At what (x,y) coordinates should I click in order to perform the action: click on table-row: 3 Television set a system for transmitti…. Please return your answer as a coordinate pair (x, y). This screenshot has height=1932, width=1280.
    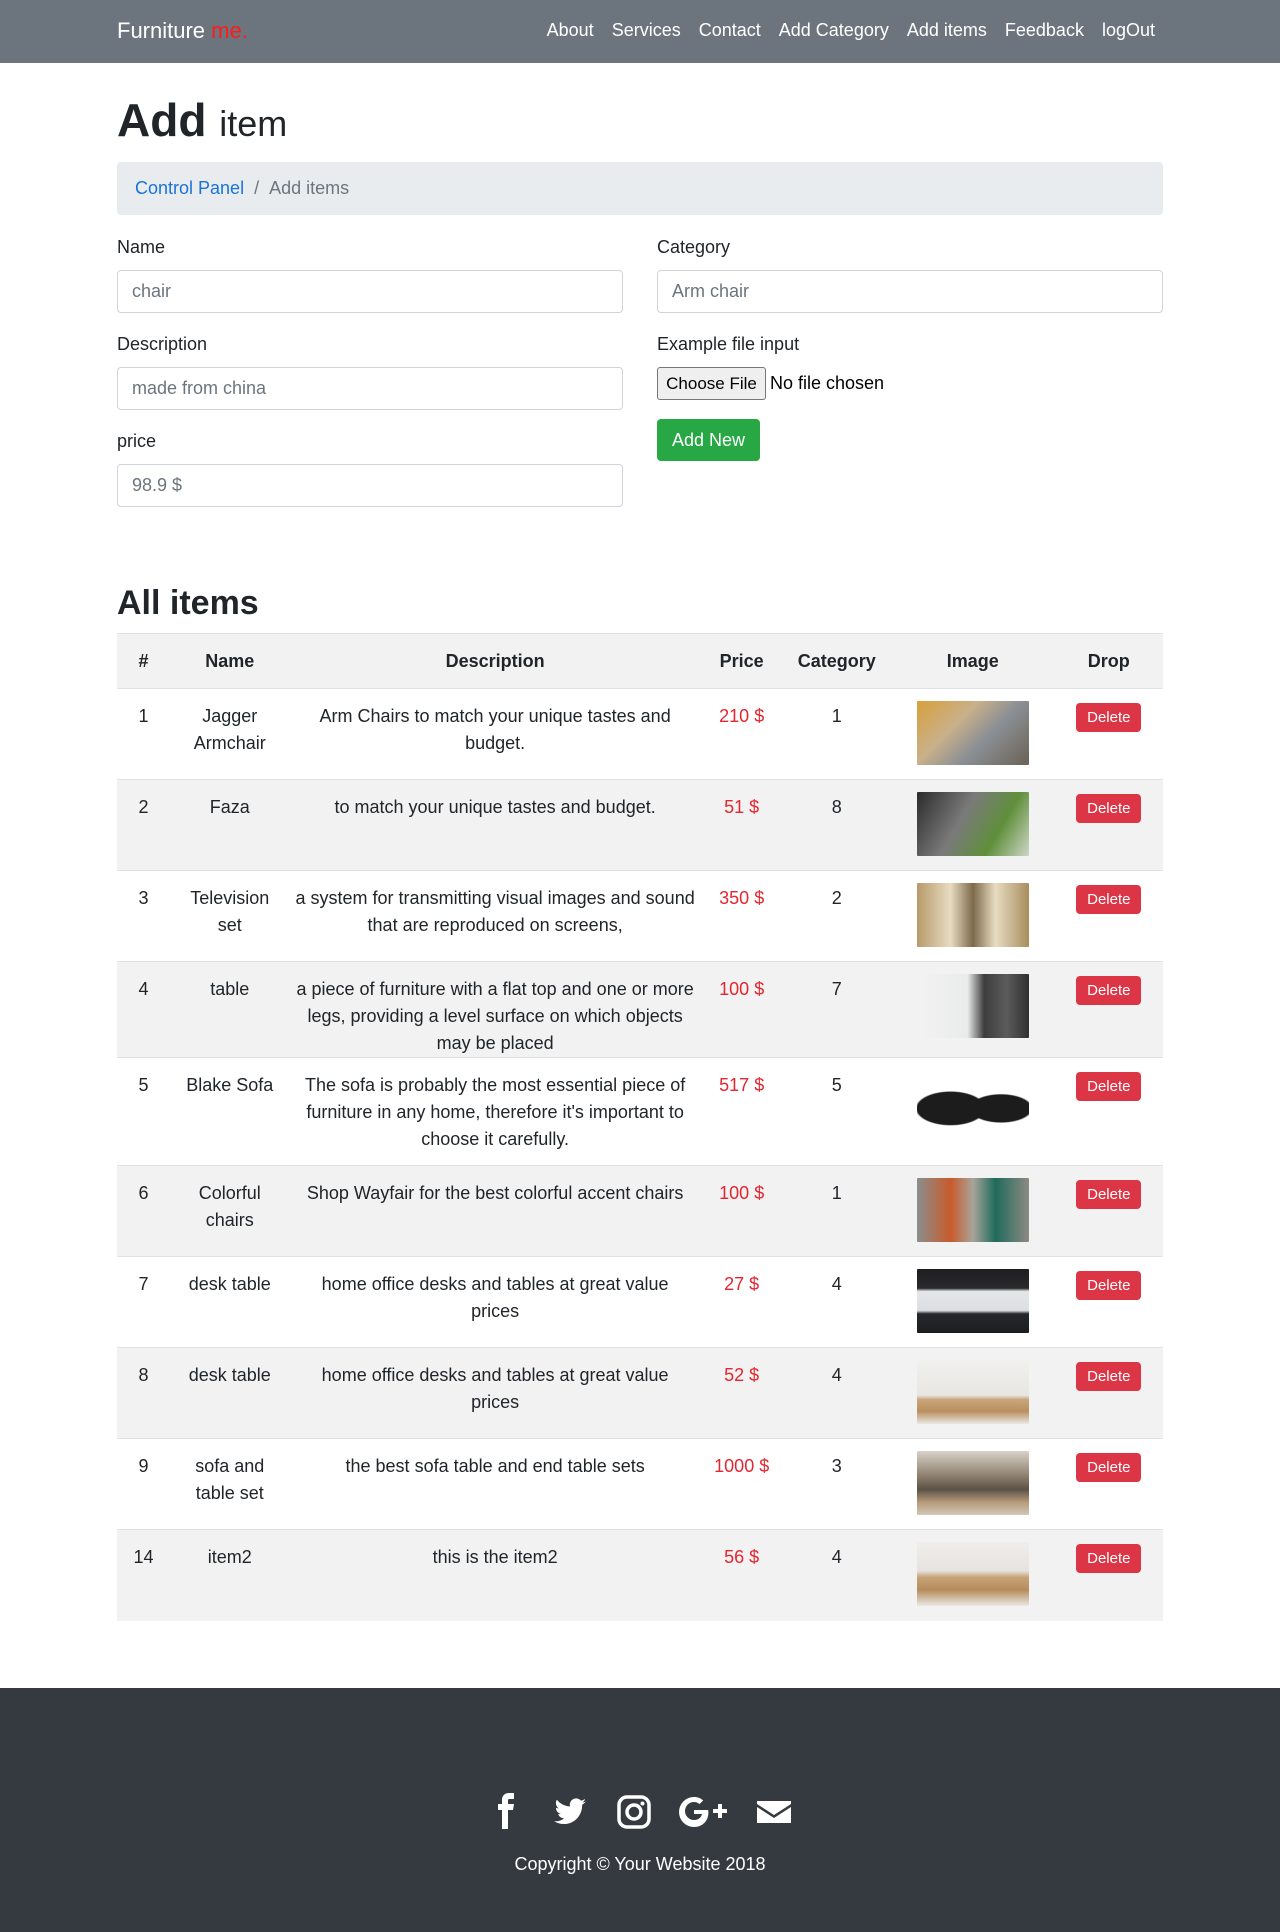
    Looking at the image, I should click on (640, 916).